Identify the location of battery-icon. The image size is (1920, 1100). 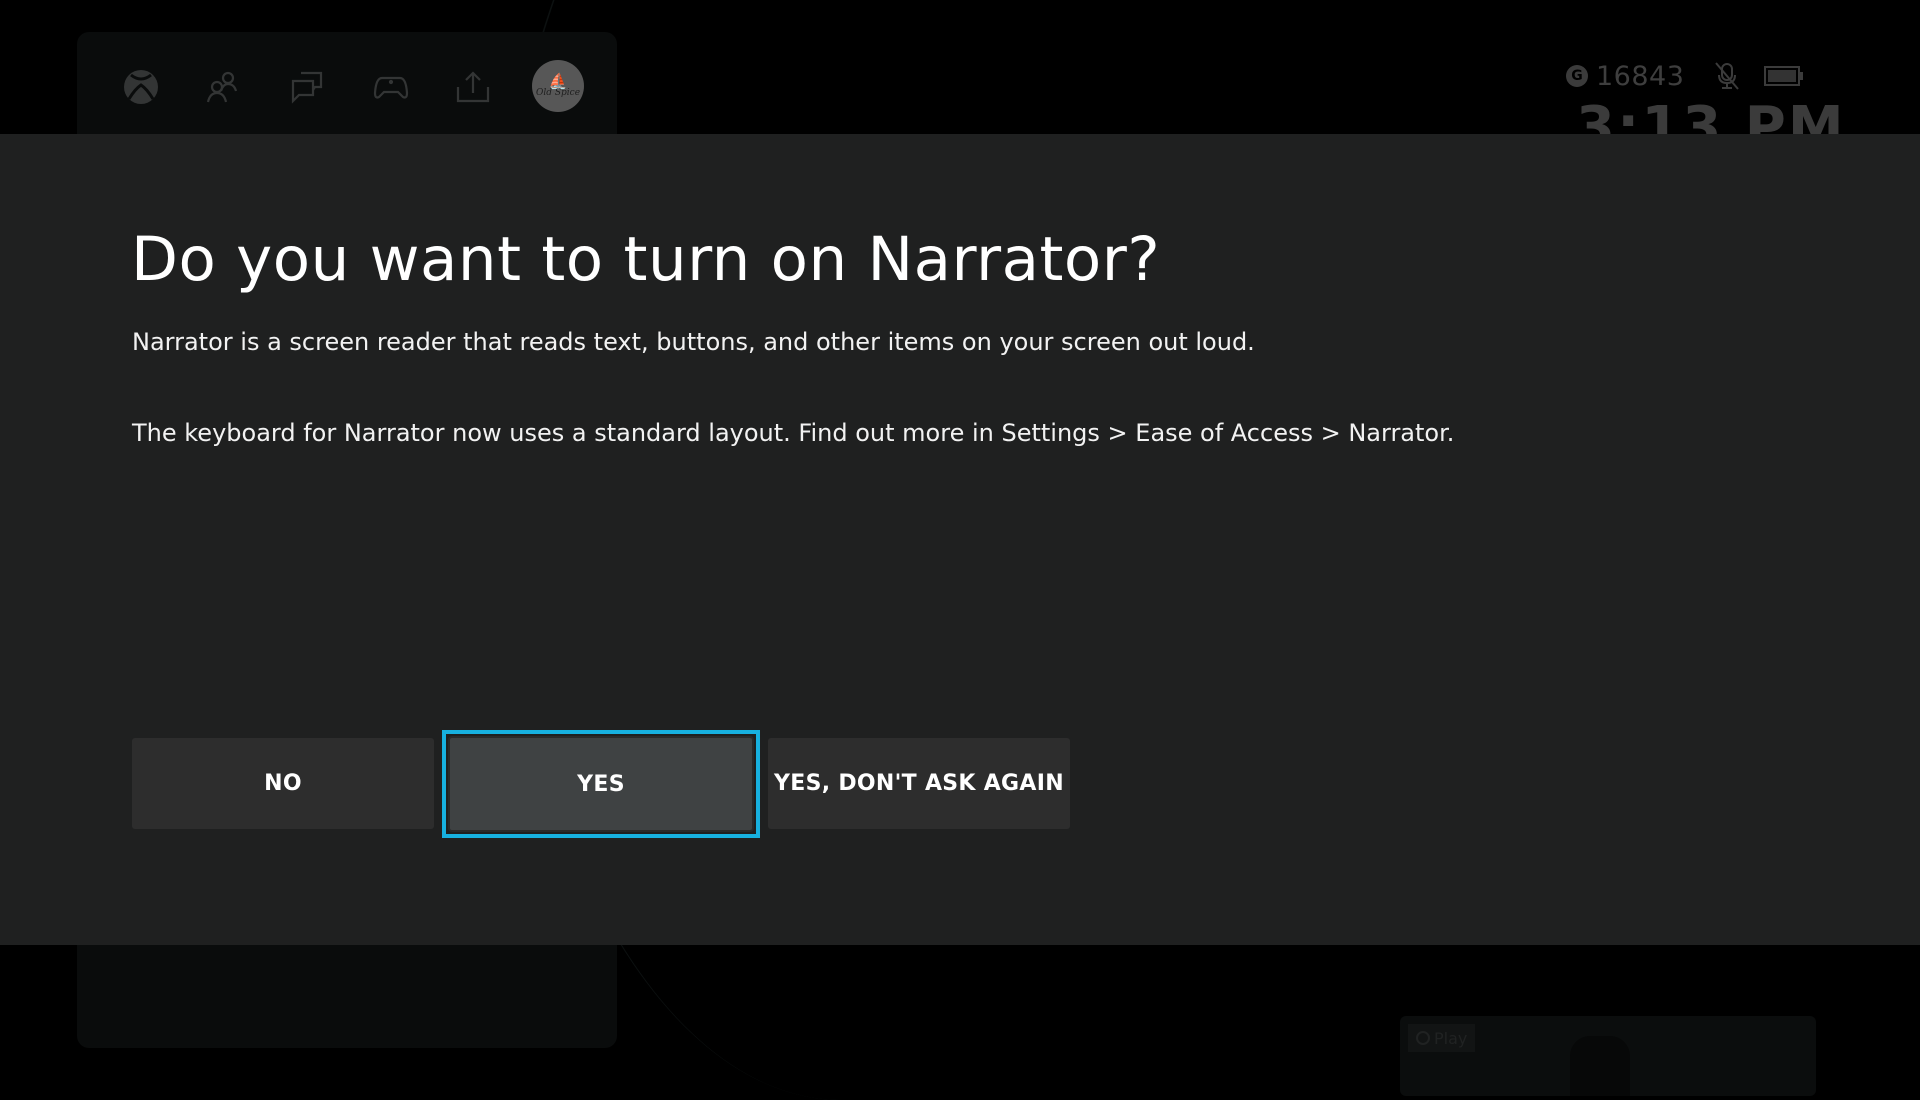
(1784, 76).